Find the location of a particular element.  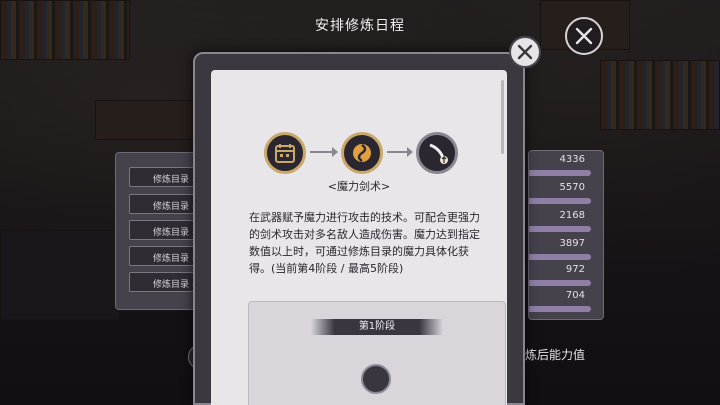

page-title: 安排修炼日程 is located at coordinates (360, 26).